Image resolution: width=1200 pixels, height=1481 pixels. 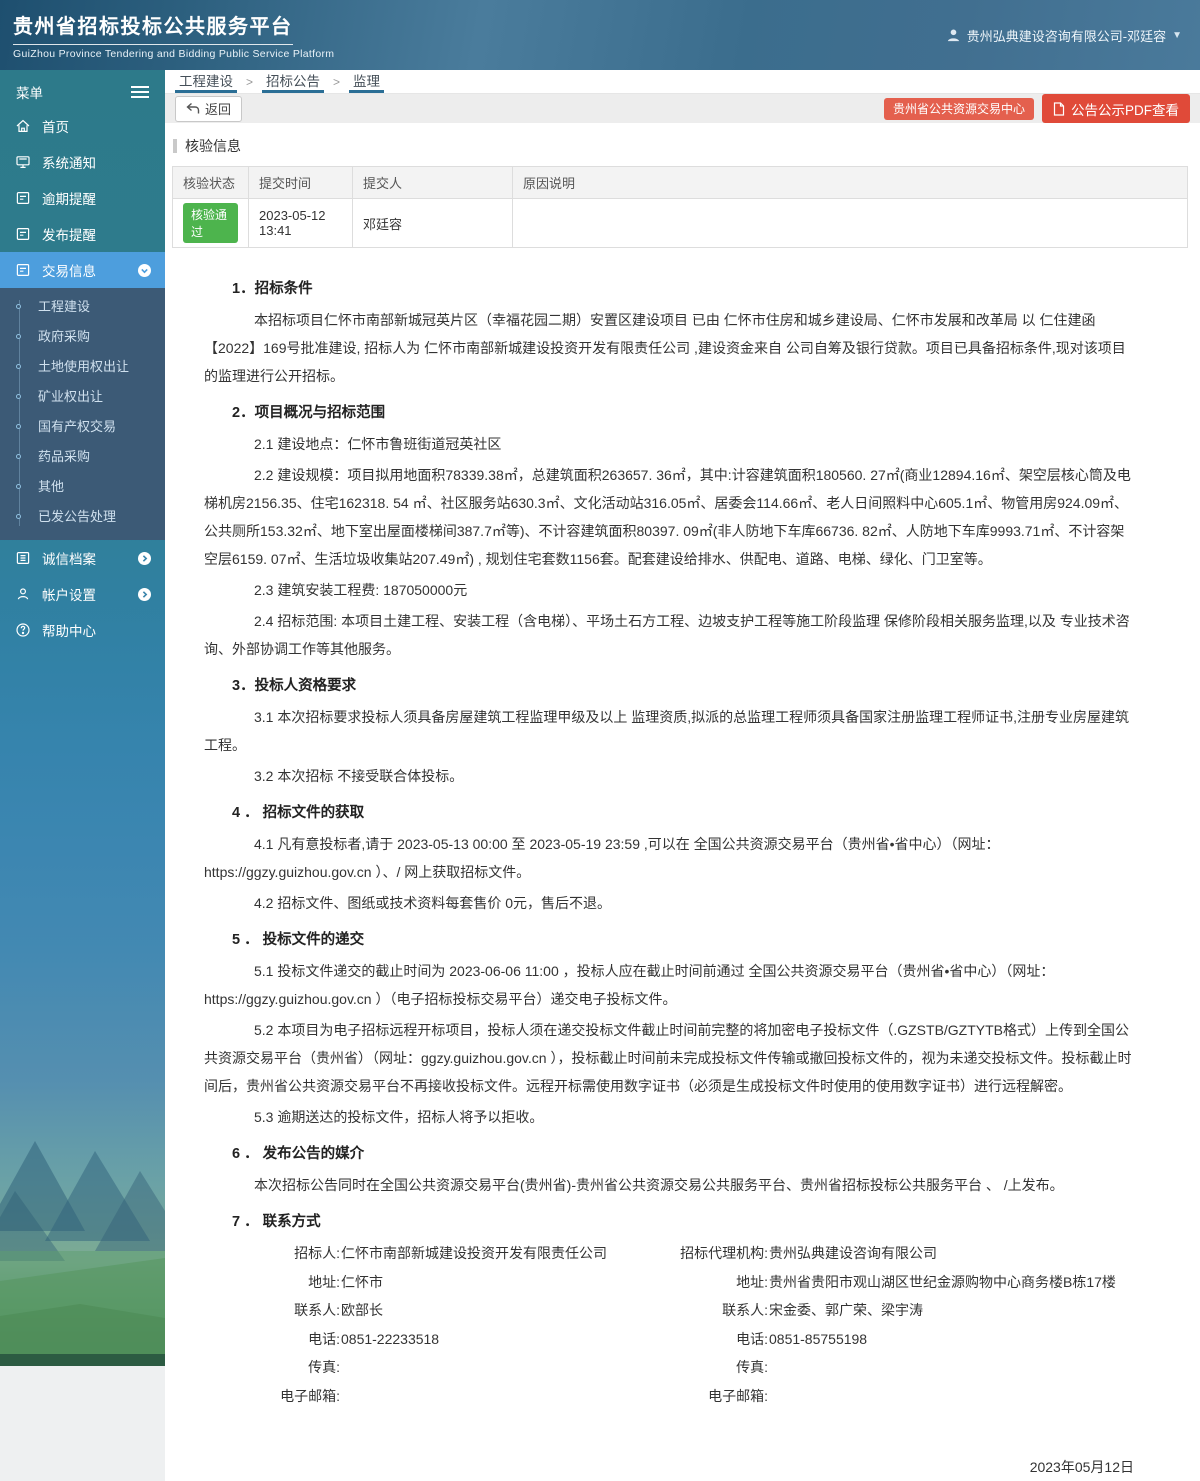 I want to click on contact-line: 联系人: 欧部长, so click(x=422, y=1310).